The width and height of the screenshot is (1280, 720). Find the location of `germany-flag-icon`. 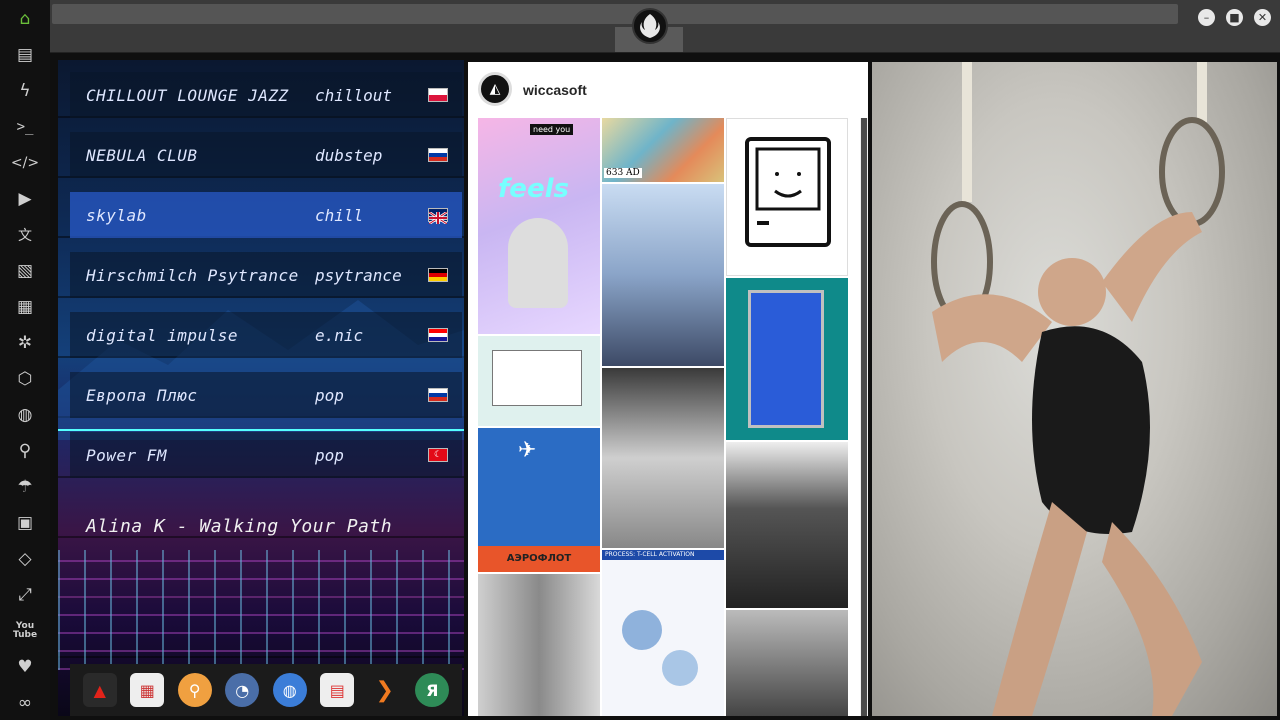

germany-flag-icon is located at coordinates (438, 275).